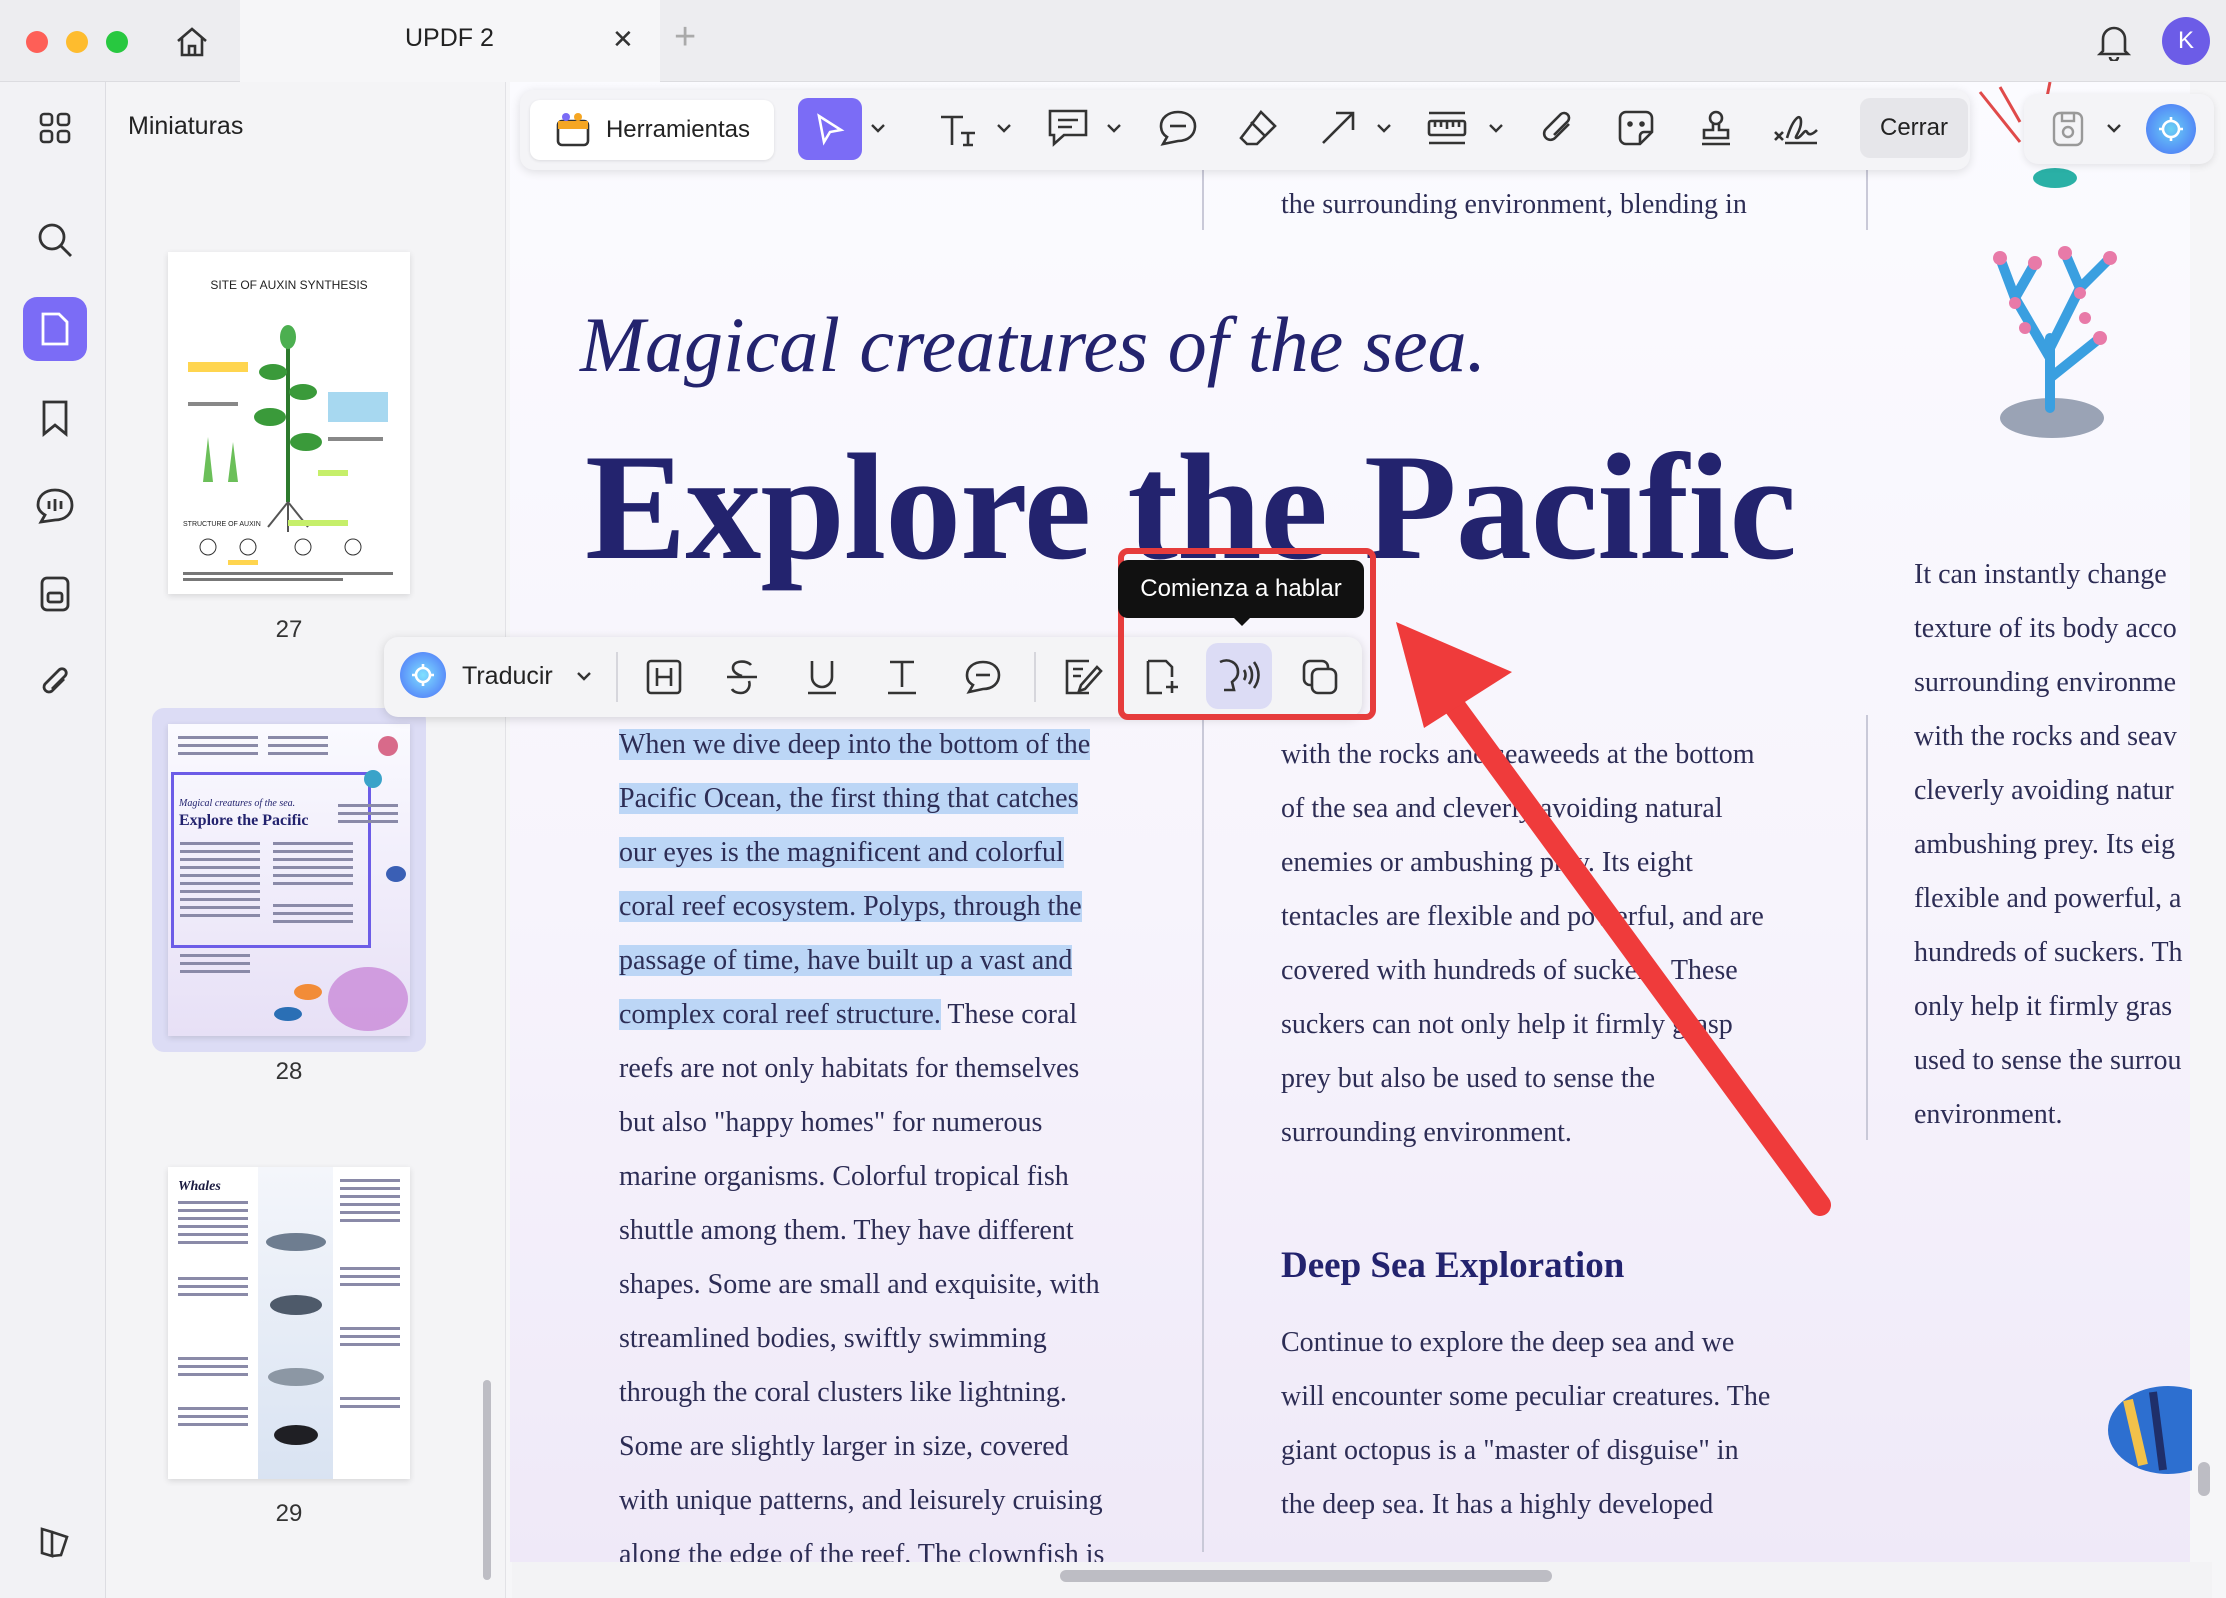  Describe the element at coordinates (487, 1480) in the screenshot. I see `panel-scrollbar` at that location.